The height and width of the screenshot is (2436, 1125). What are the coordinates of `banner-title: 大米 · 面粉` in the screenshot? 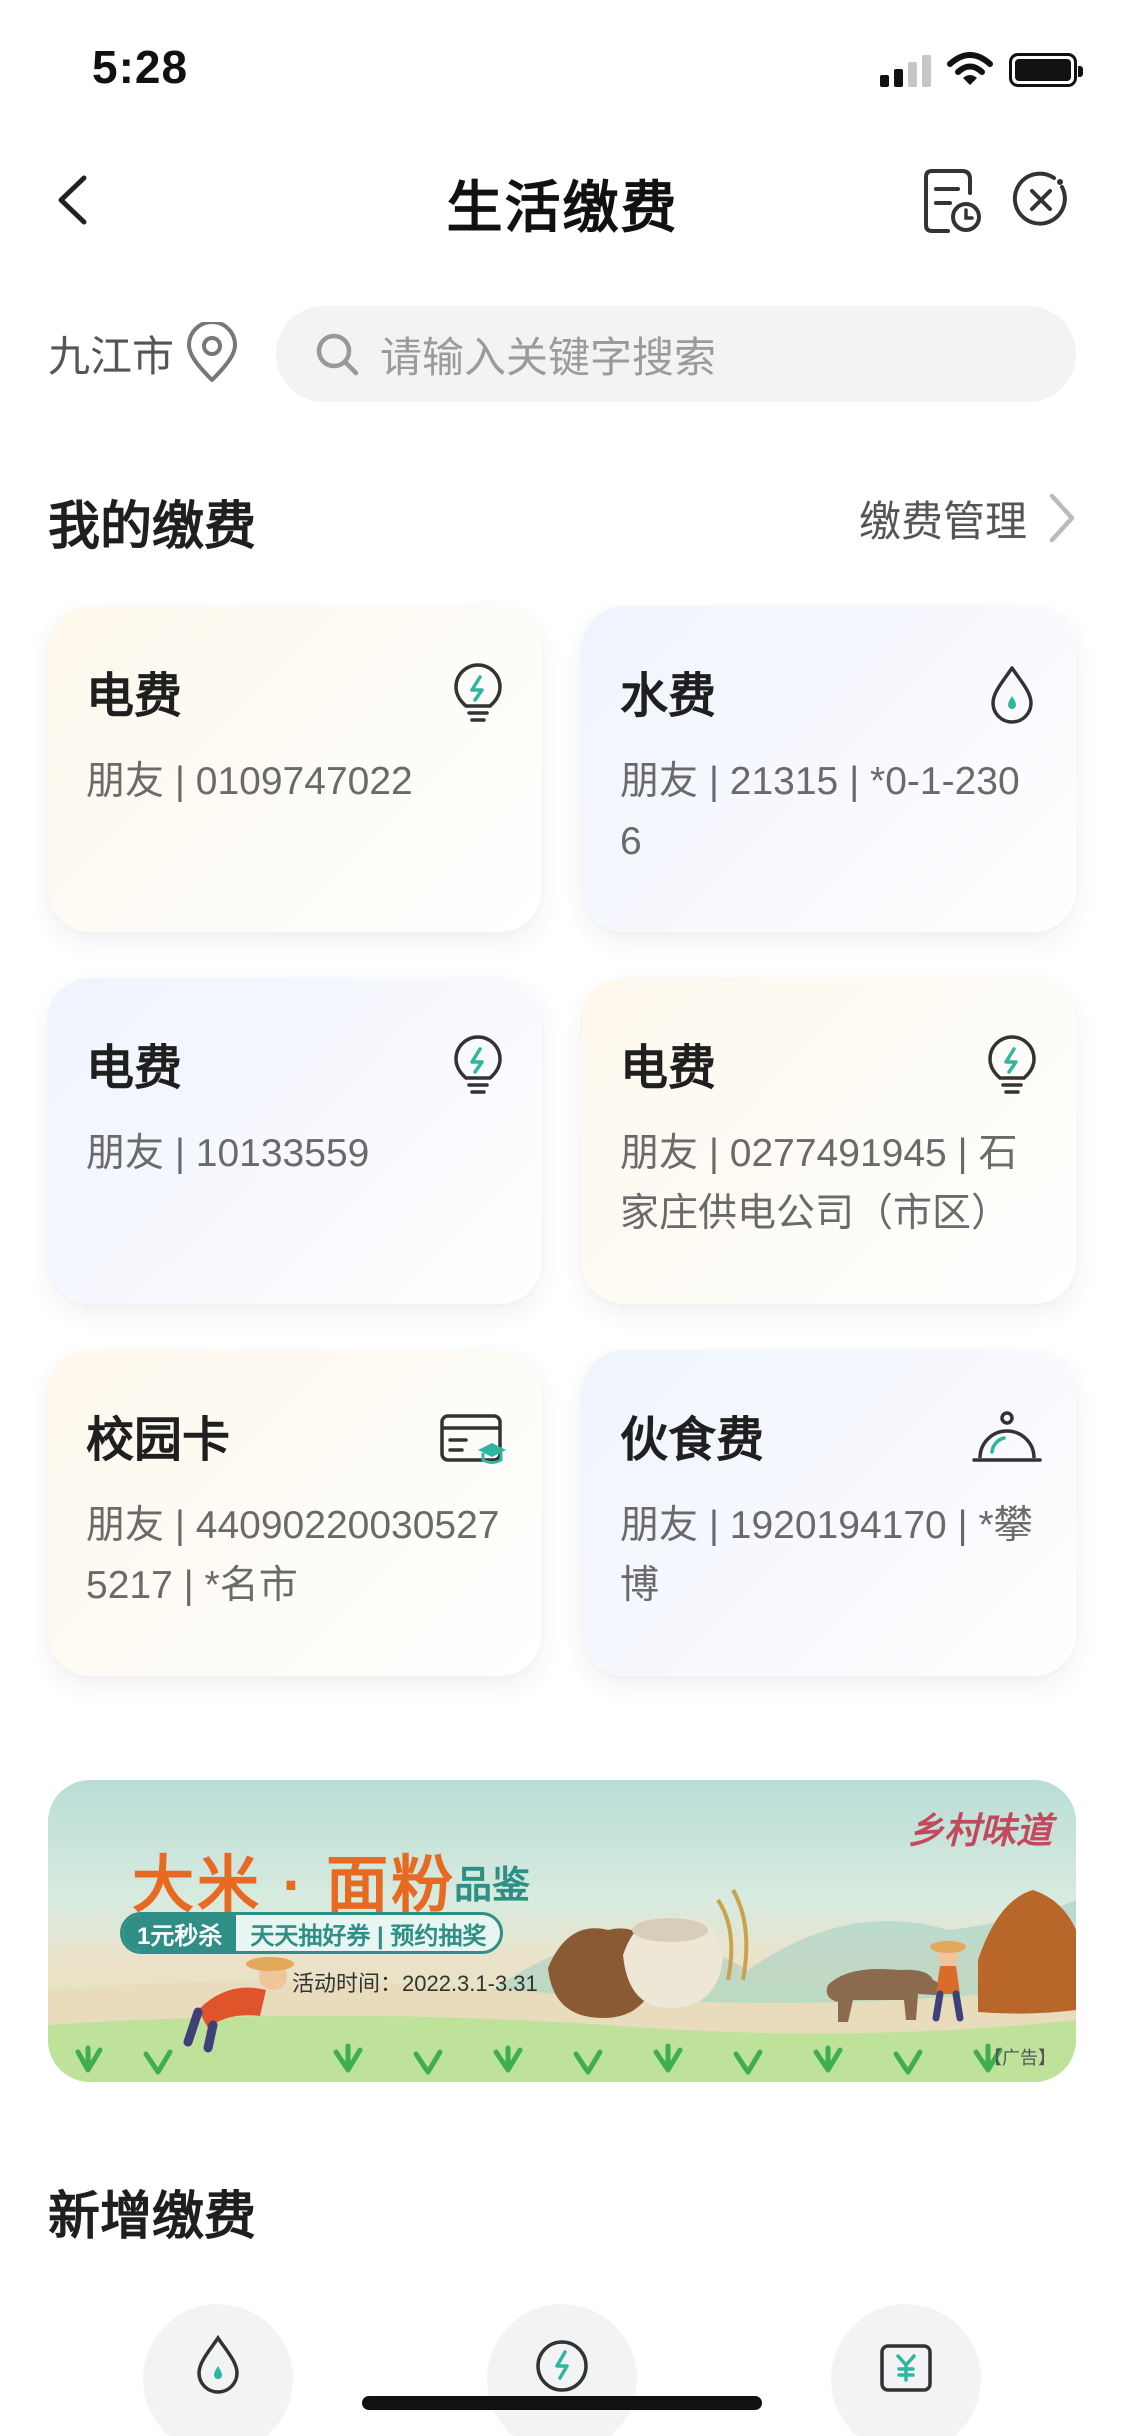 It's located at (294, 1885).